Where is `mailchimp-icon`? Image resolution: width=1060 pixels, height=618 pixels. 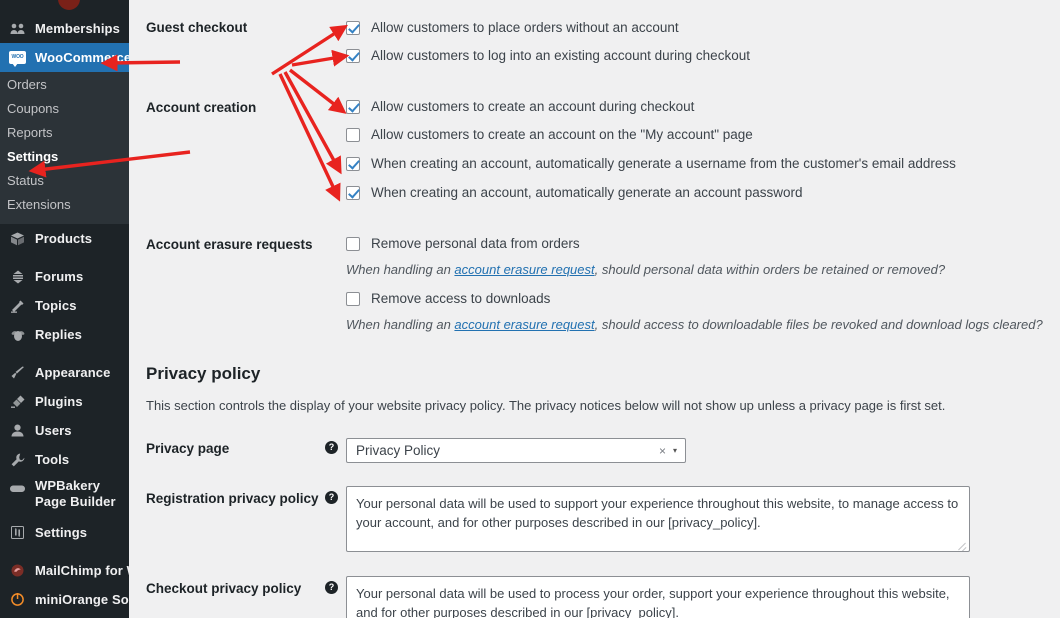 mailchimp-icon is located at coordinates (17, 571).